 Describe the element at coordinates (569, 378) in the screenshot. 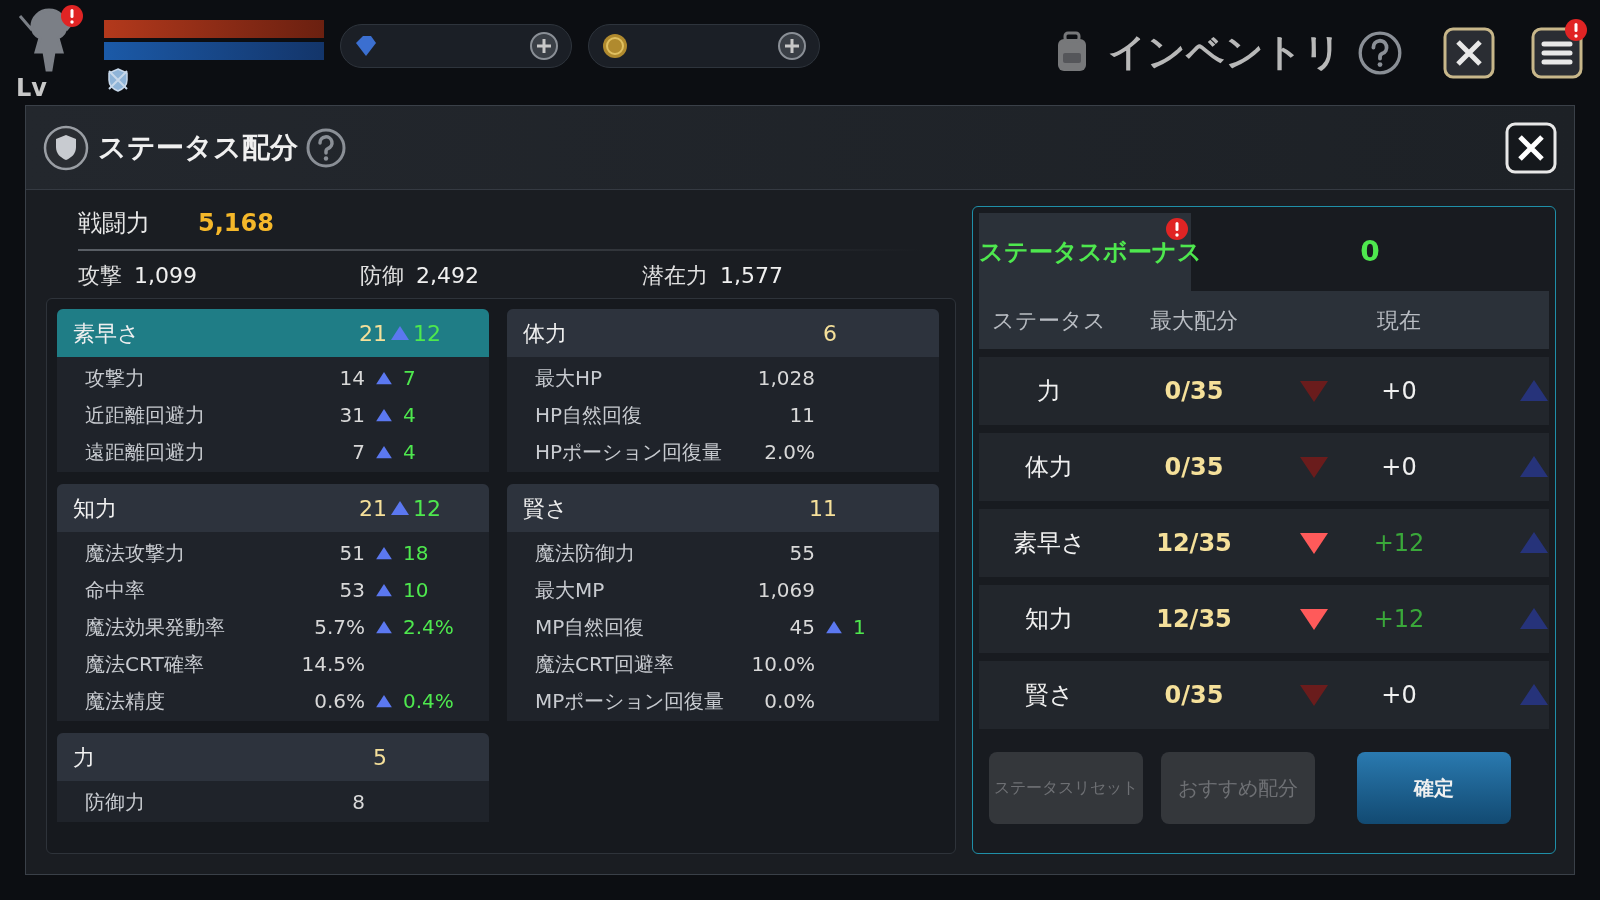

I see `attribute-label: 最大HP` at that location.